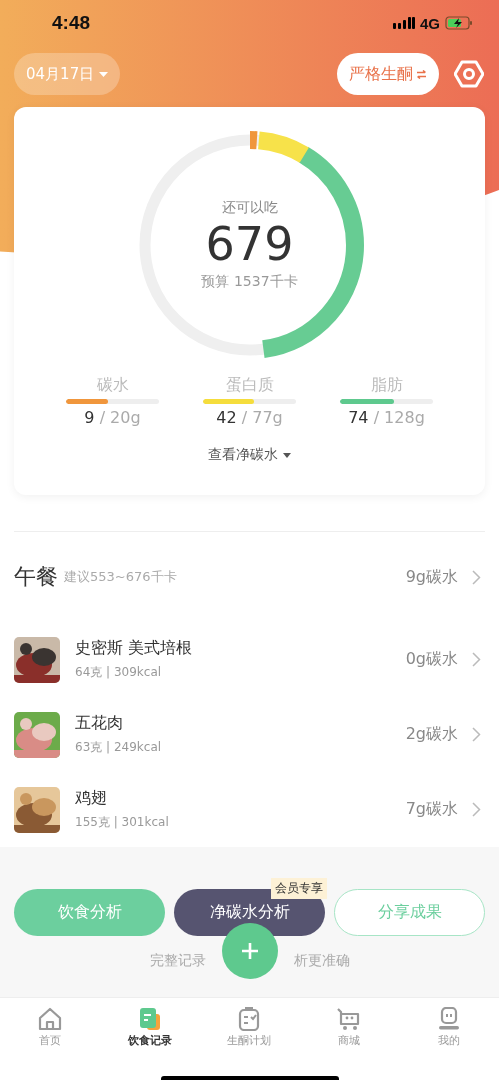 The width and height of the screenshot is (499, 1080). What do you see at coordinates (386, 385) in the screenshot?
I see `macro-name: 脂肪` at bounding box center [386, 385].